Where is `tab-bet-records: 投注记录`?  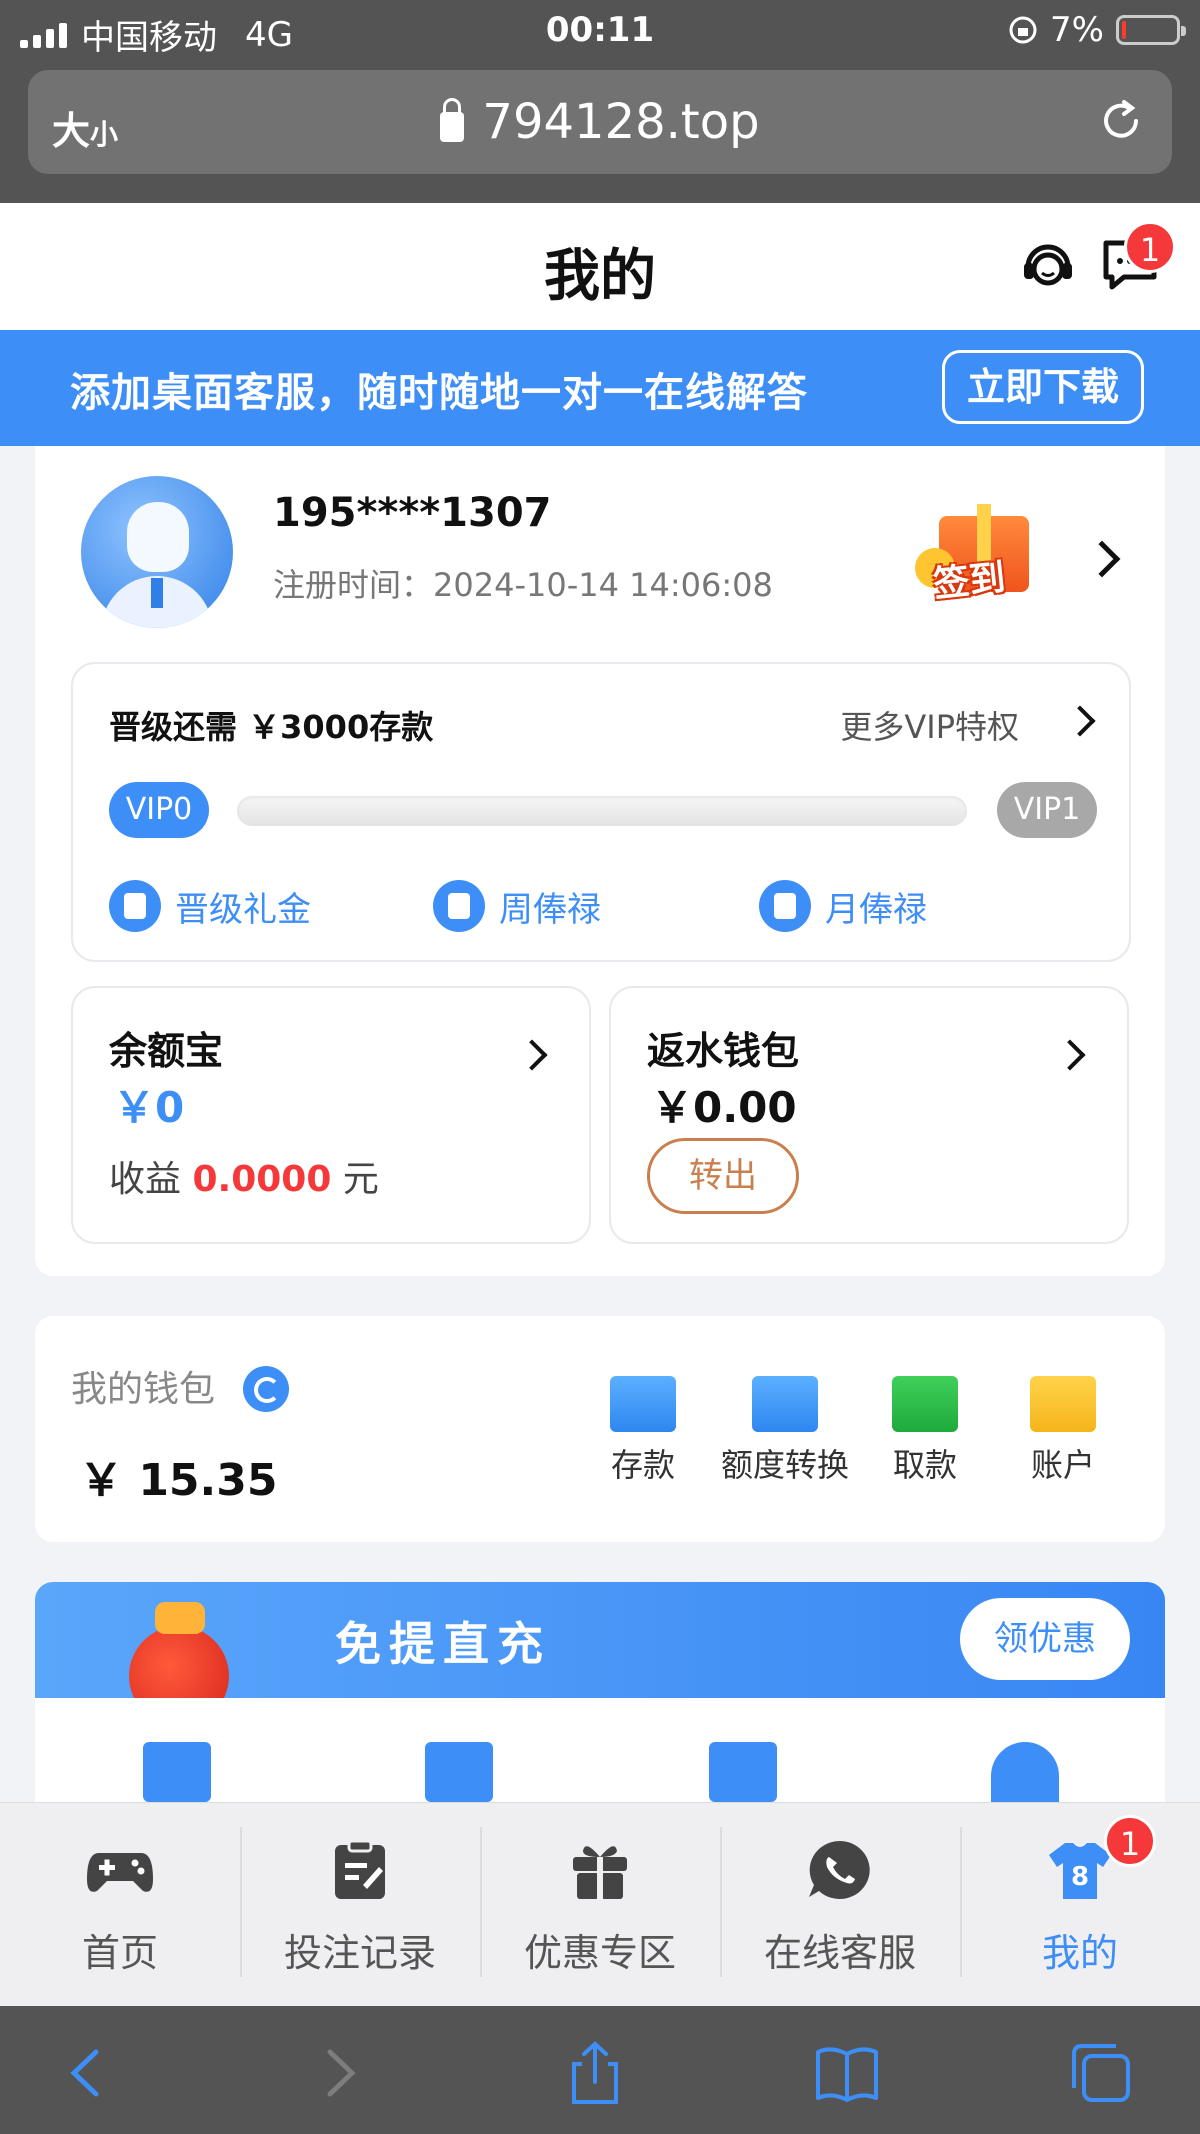
tab-bet-records: 投注记录 is located at coordinates (360, 1905).